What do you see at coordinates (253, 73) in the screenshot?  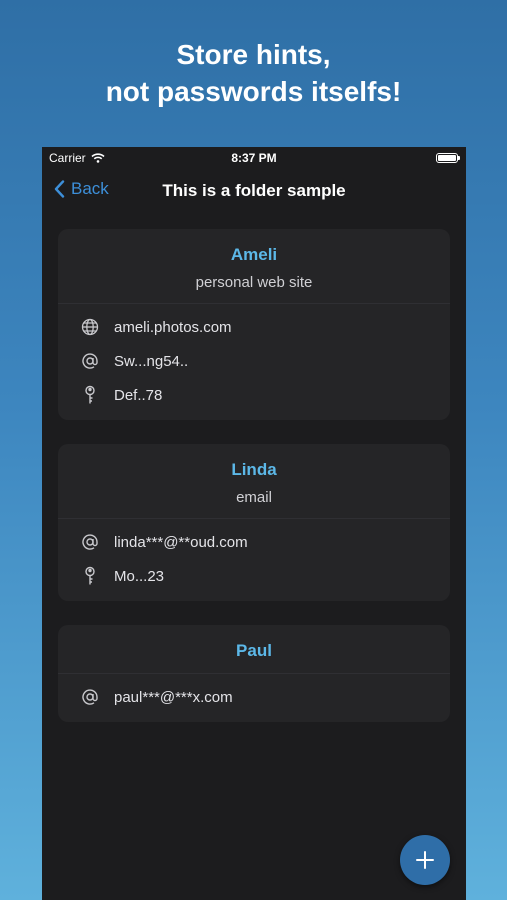 I see `promo-headline: Store hints, not passwords itselfs!` at bounding box center [253, 73].